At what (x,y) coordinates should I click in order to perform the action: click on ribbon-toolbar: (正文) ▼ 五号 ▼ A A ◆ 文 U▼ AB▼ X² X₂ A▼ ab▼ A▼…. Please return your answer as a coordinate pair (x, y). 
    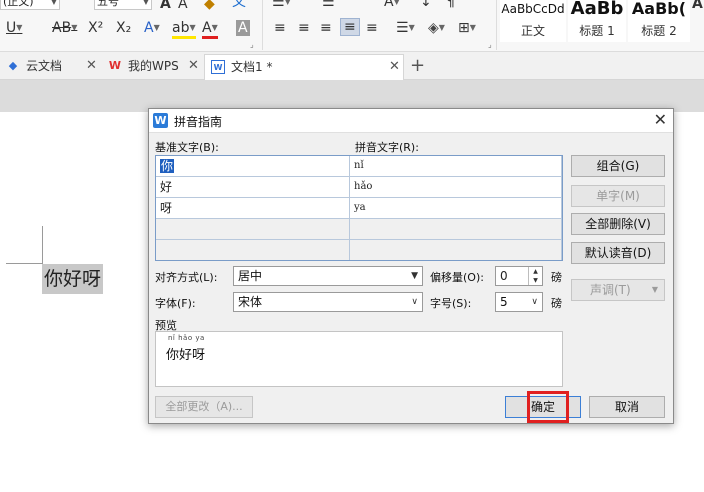
    Looking at the image, I should click on (352, 26).